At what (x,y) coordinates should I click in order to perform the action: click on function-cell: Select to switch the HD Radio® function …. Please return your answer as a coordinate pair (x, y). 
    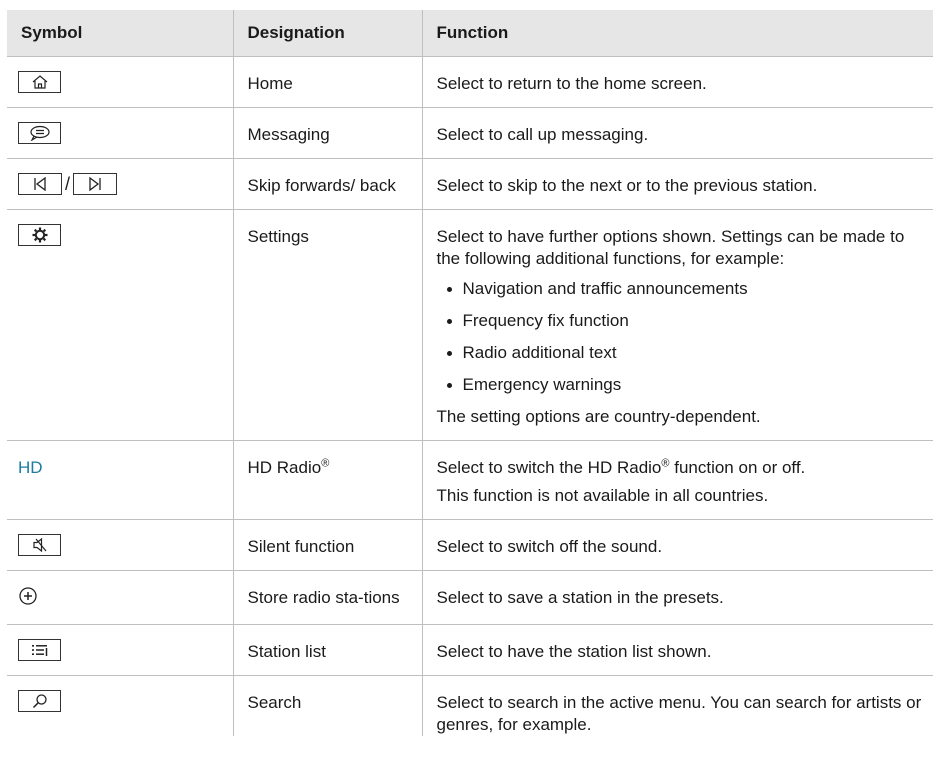
    Looking at the image, I should click on (677, 480).